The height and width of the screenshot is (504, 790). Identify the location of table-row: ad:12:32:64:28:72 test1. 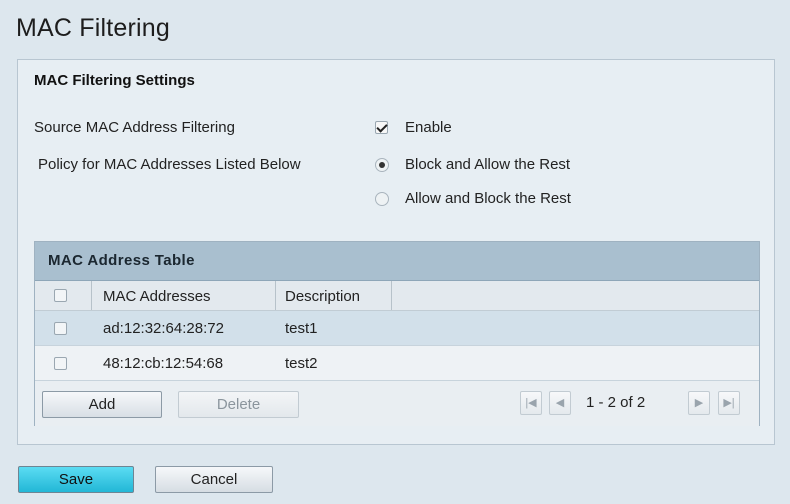
(397, 328).